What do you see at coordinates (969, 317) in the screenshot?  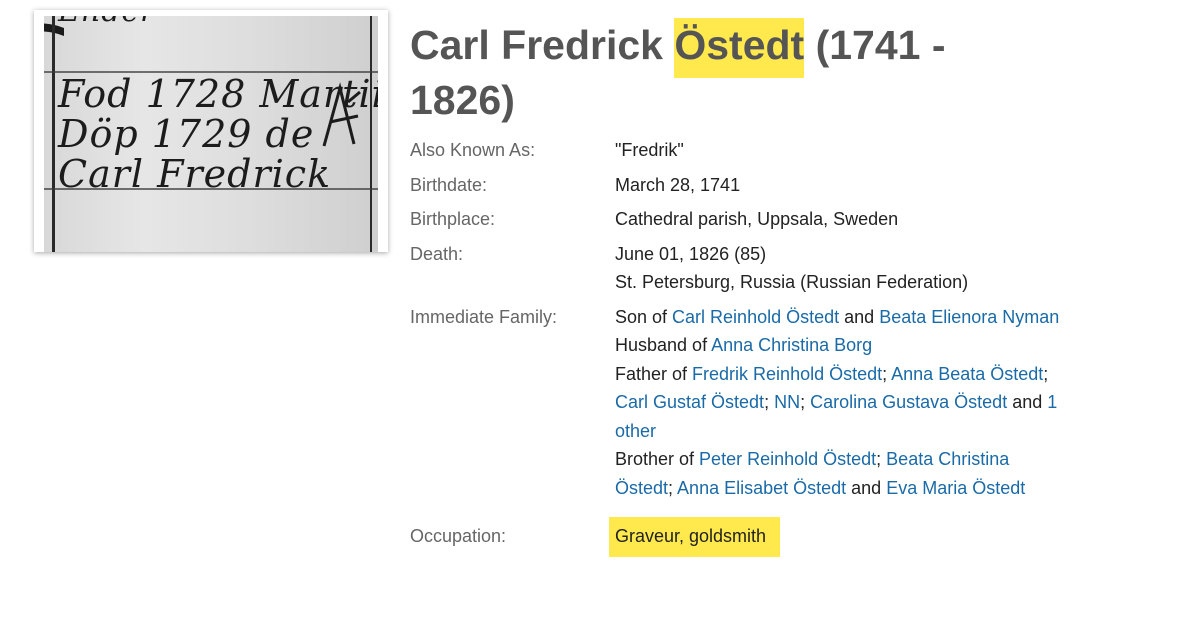 I see `family-link: Beata Elienora Nyman` at bounding box center [969, 317].